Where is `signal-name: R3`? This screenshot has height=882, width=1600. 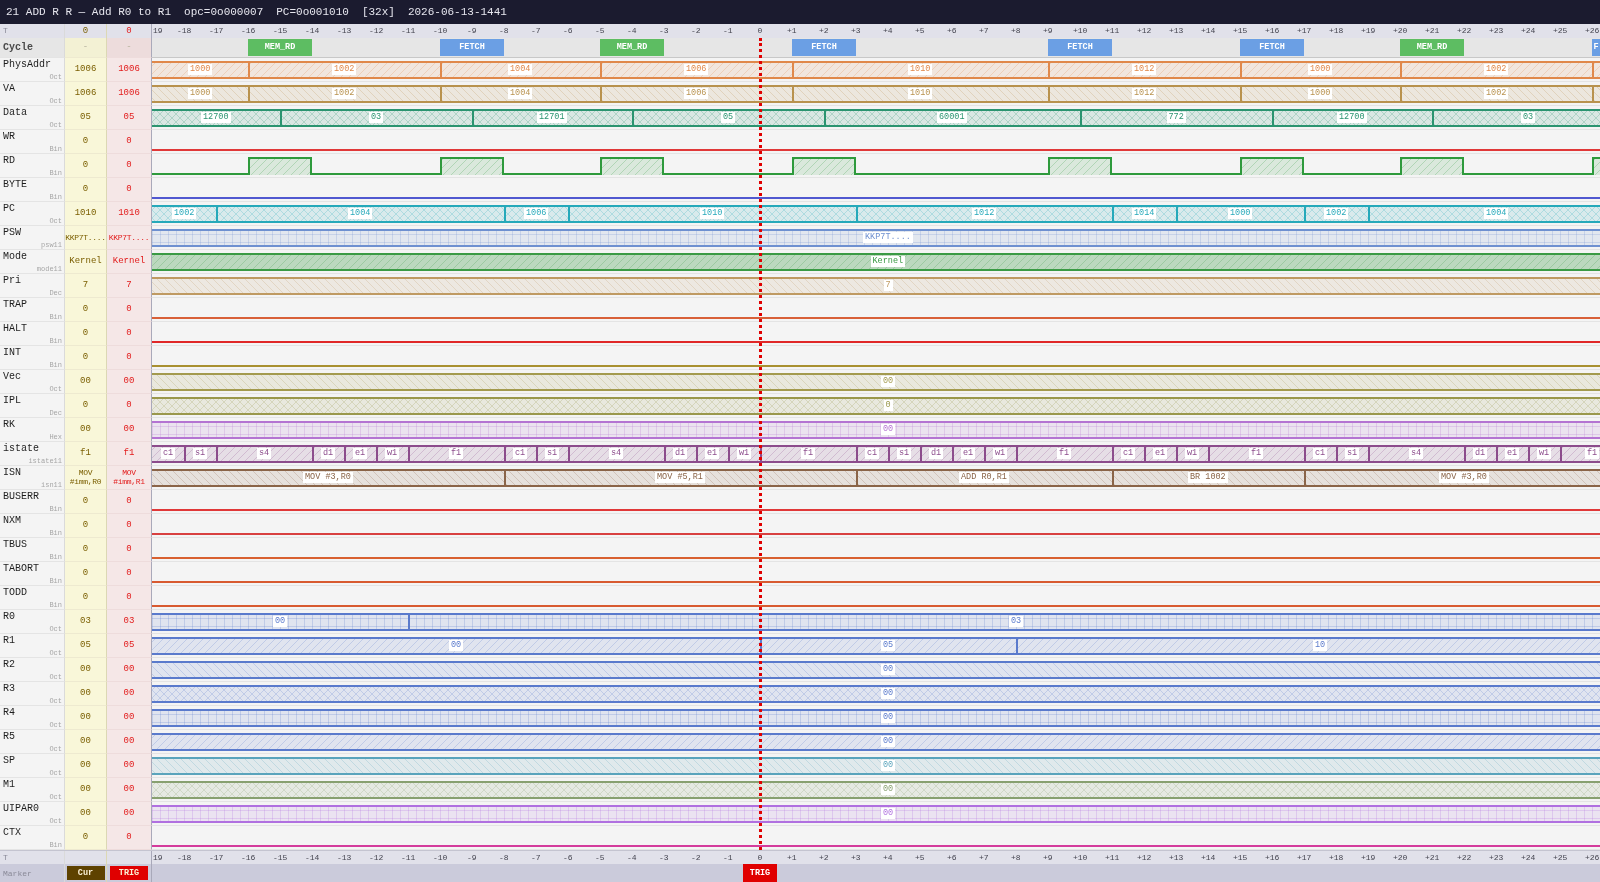 signal-name: R3 is located at coordinates (9, 688).